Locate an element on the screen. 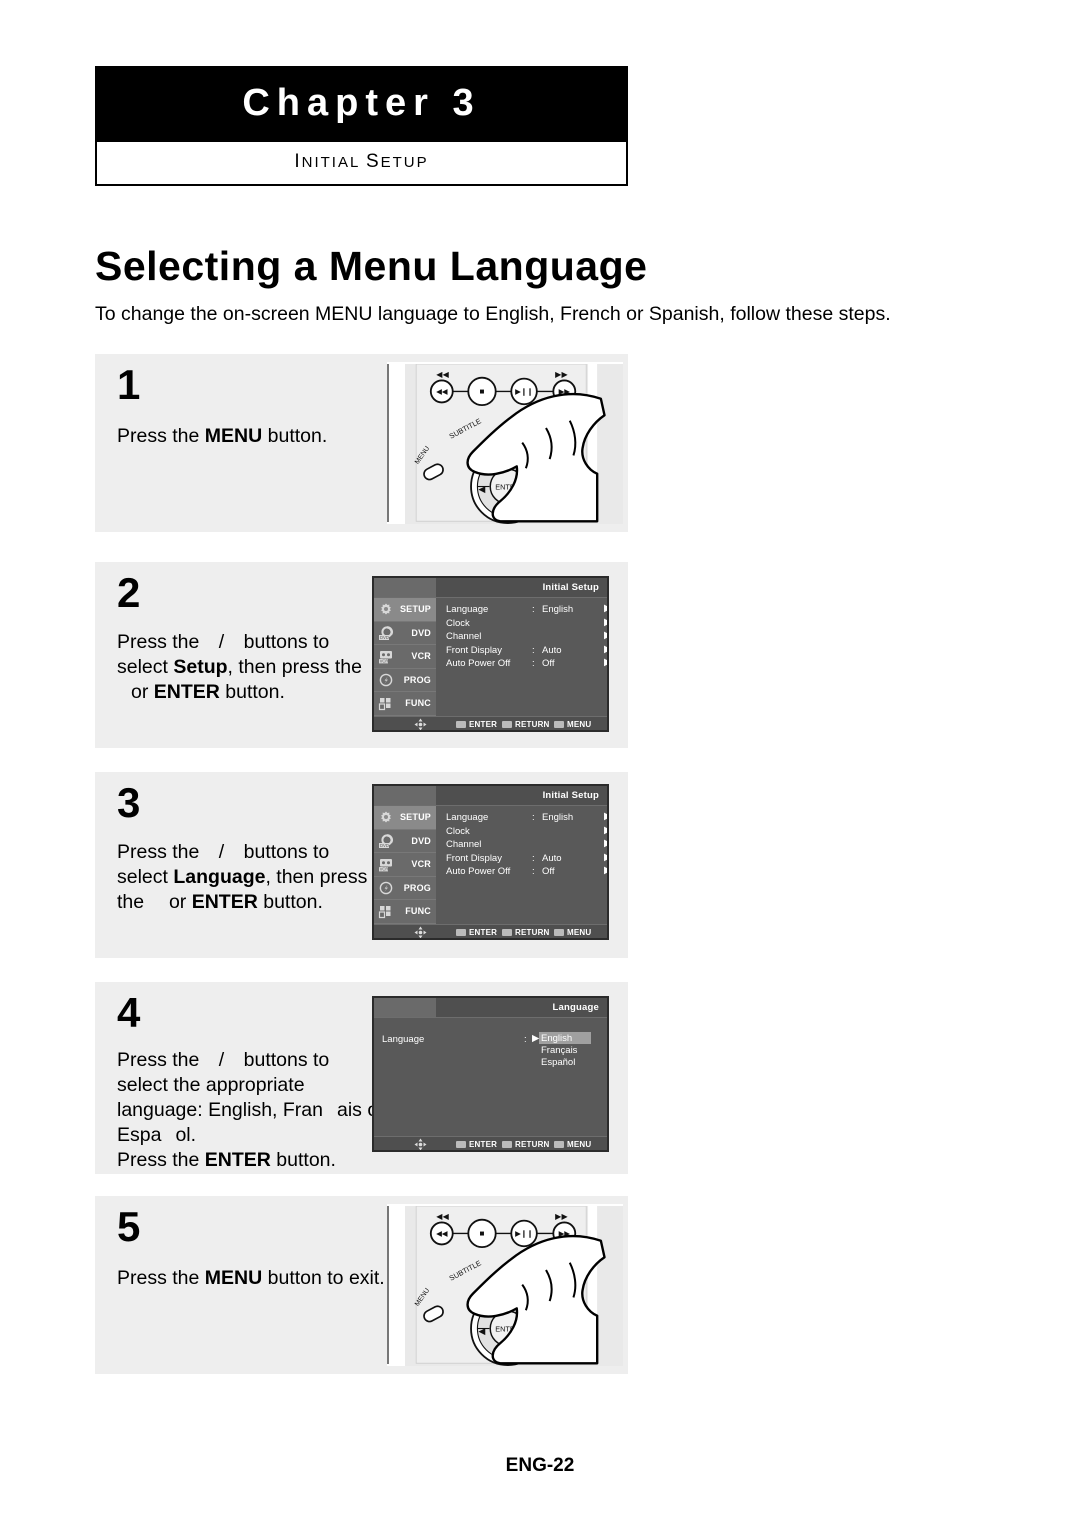 The width and height of the screenshot is (1080, 1533). osd-language-option-3: Español is located at coordinates (558, 1062).